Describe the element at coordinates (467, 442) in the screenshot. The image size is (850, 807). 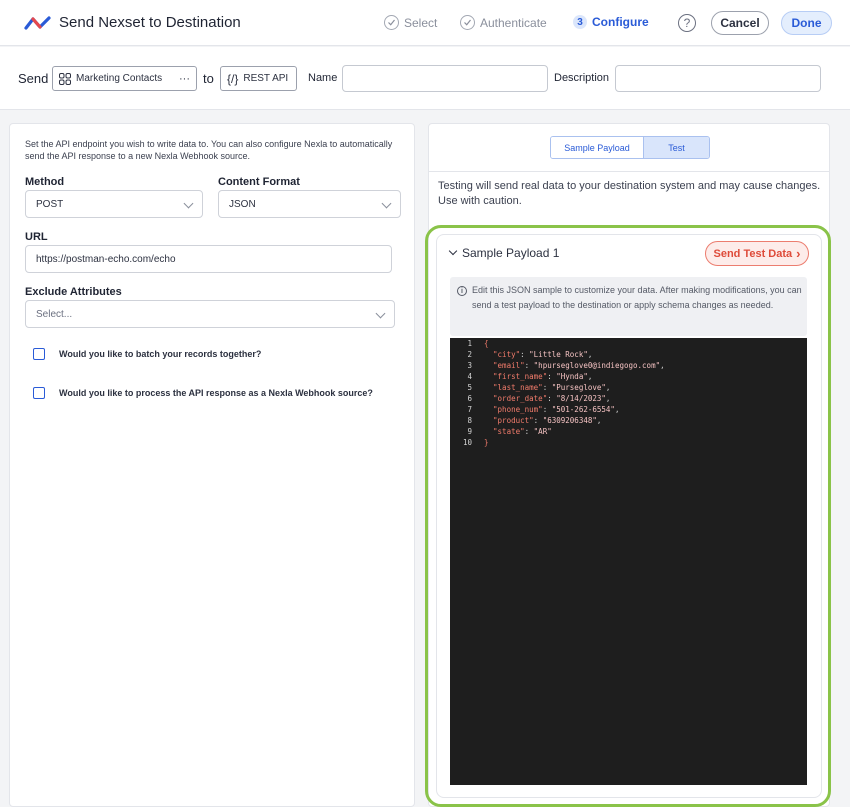
I see `line-number: 10` at that location.